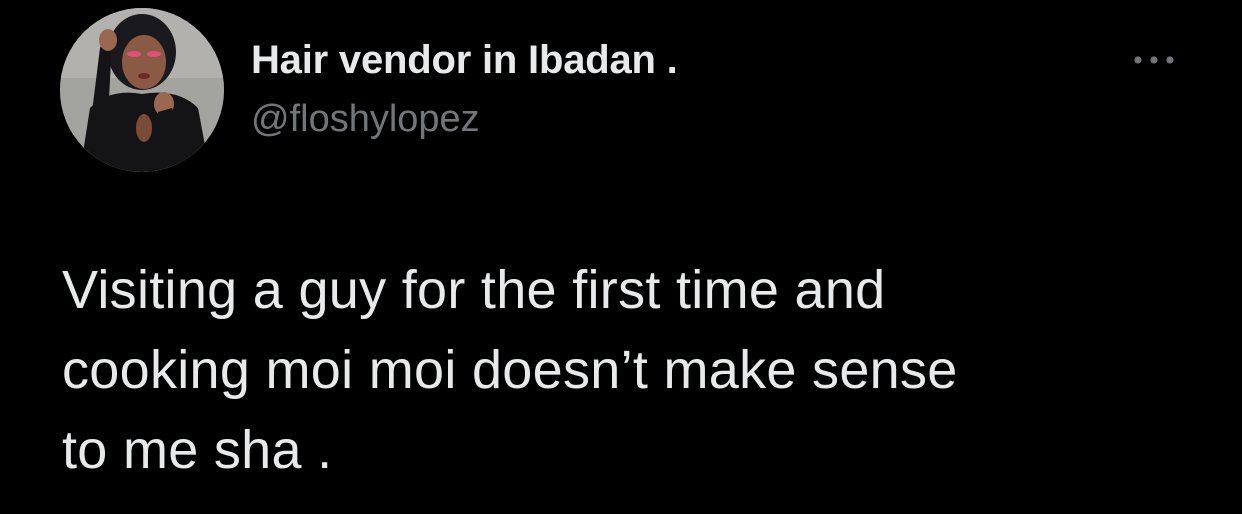 The width and height of the screenshot is (1242, 514). I want to click on tweet-text-line: Visiting a guy for the first time and, so click(474, 290).